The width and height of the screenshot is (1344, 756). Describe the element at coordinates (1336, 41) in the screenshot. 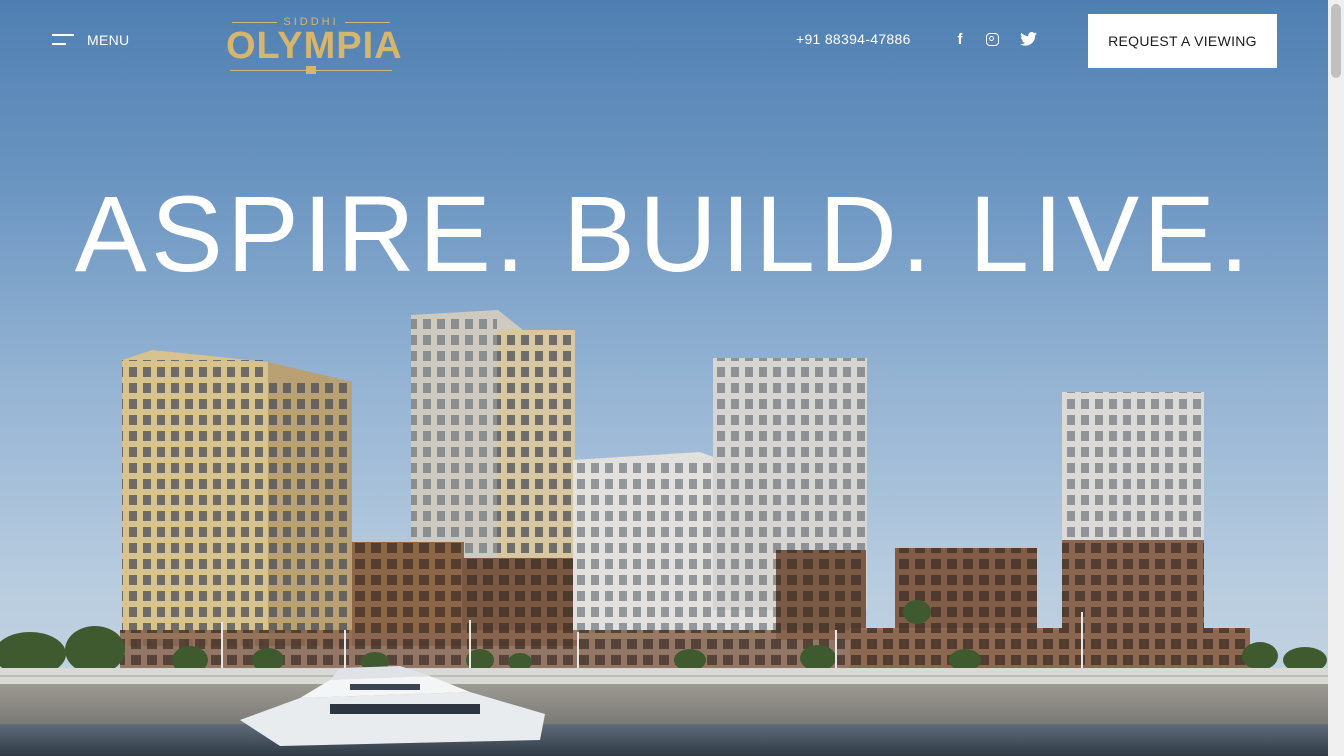

I see `scrollbar-thumb` at that location.